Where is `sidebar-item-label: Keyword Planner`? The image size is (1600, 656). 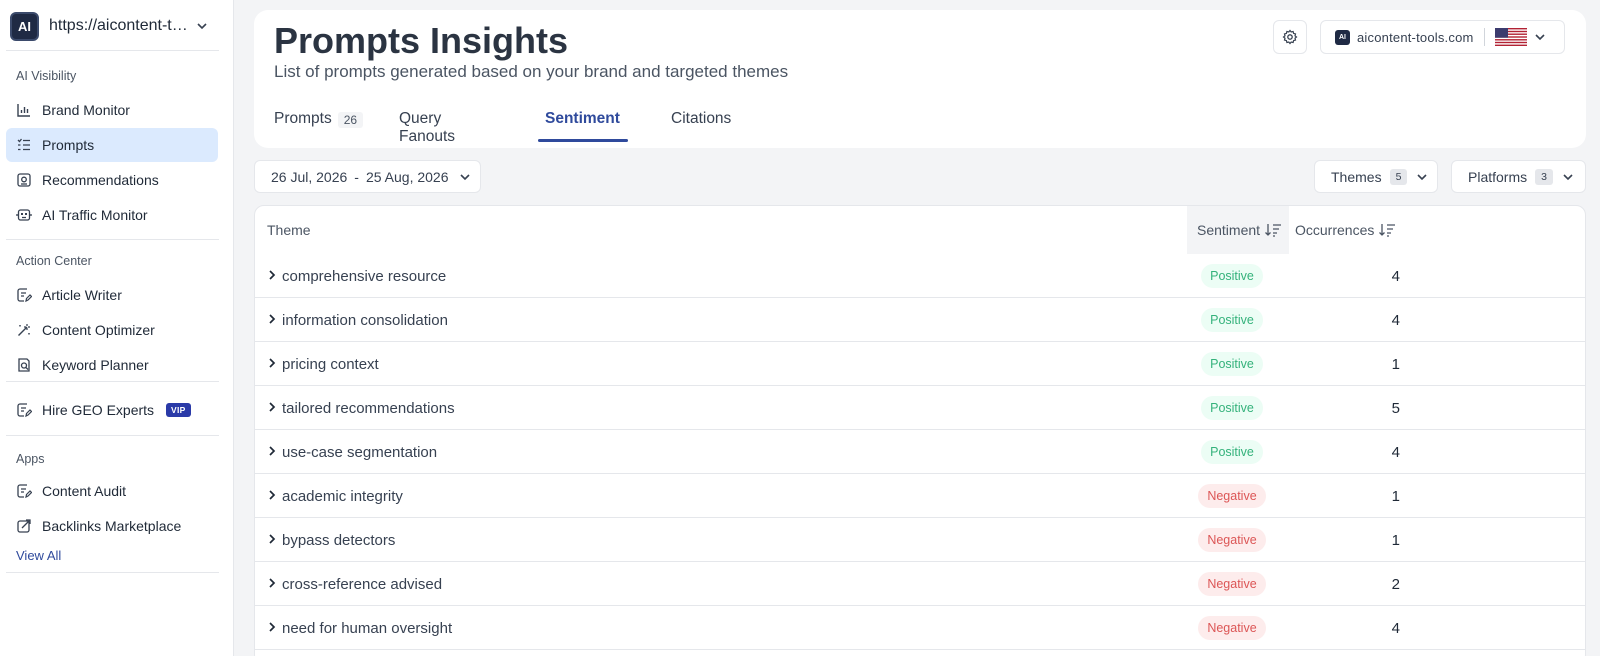
sidebar-item-label: Keyword Planner is located at coordinates (95, 365).